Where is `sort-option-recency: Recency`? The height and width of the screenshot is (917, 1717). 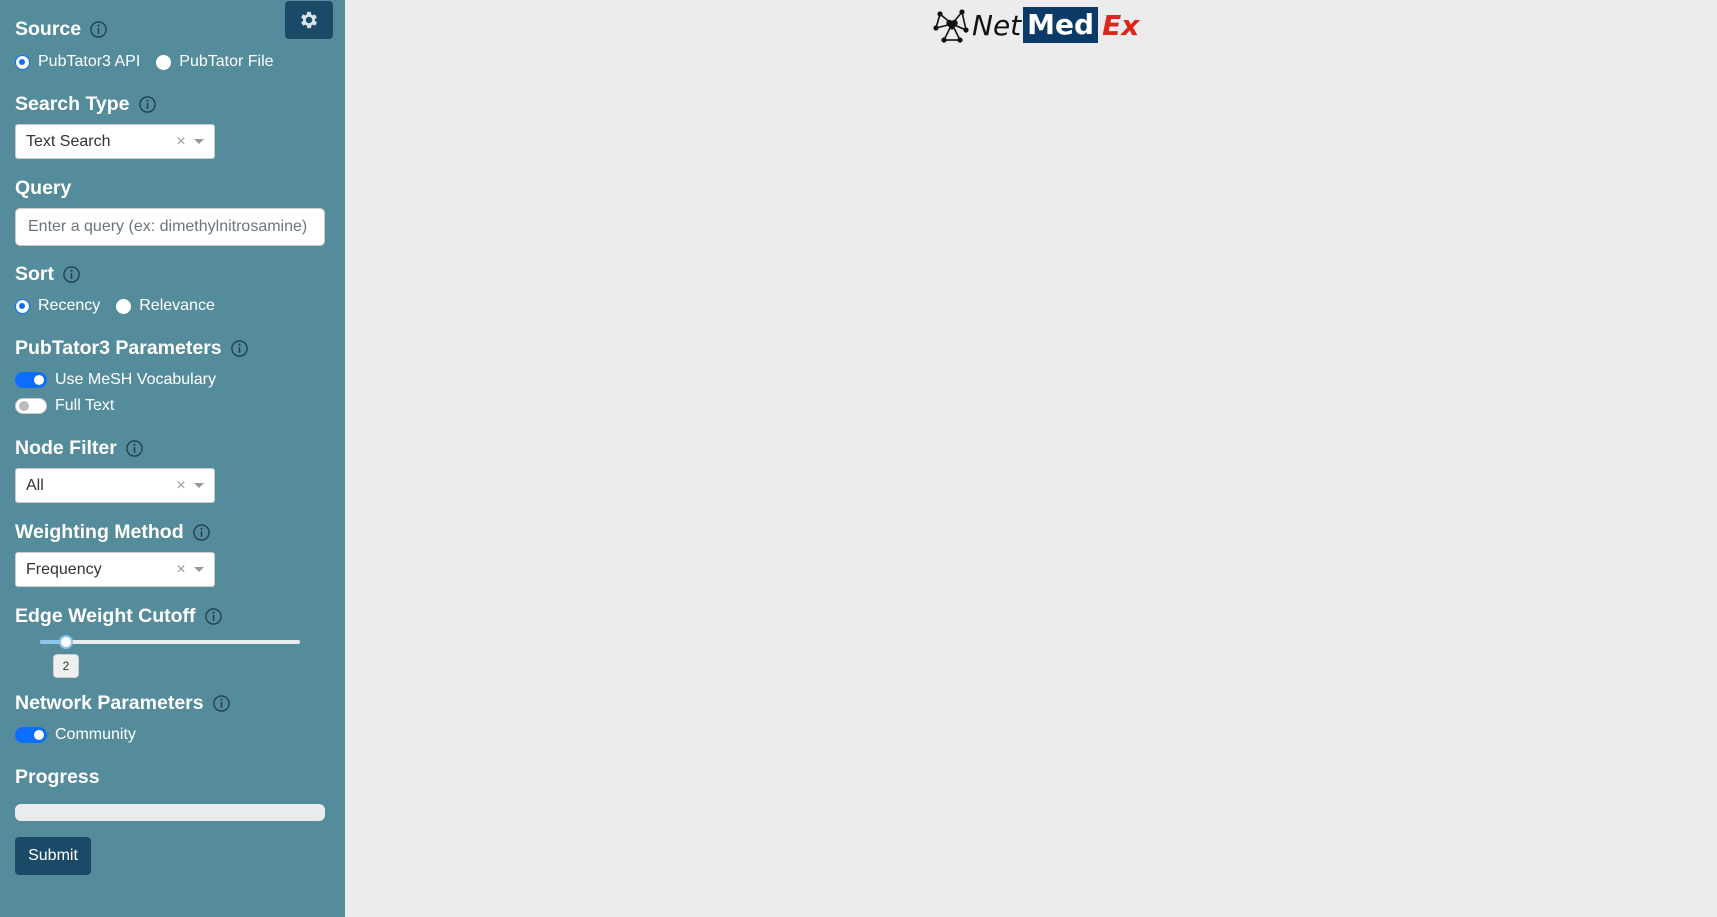 sort-option-recency: Recency is located at coordinates (57, 306).